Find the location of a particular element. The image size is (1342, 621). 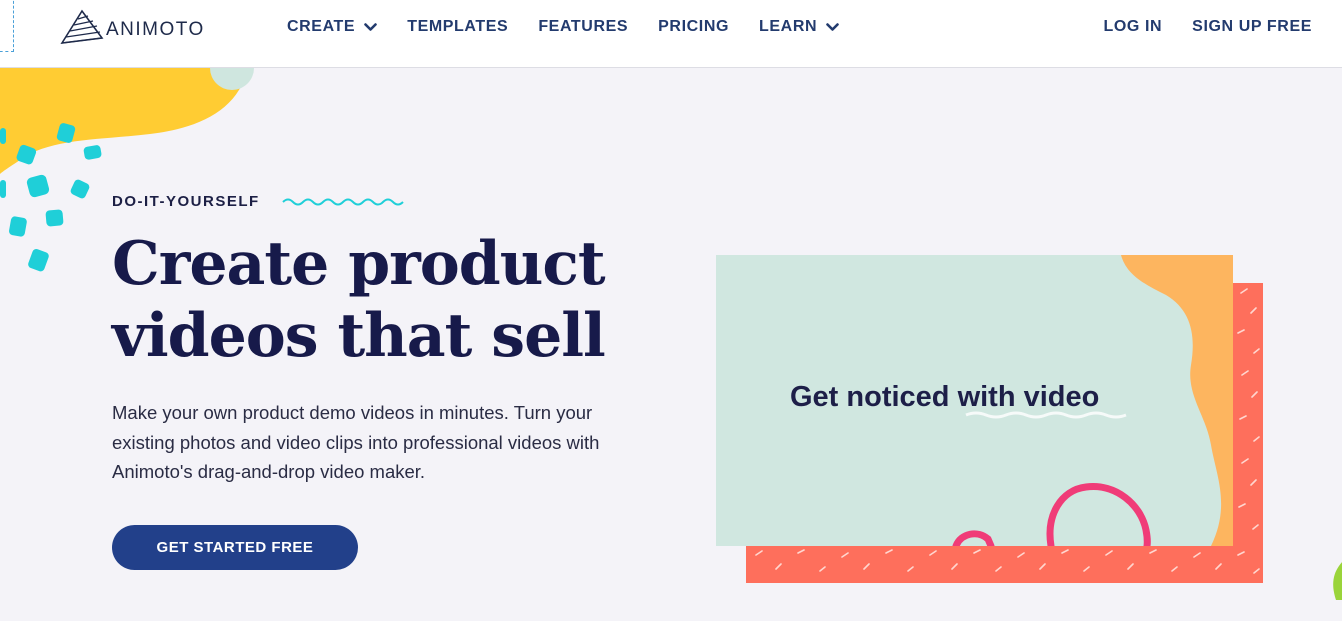

animoto-logo: ANIMOTO is located at coordinates (132, 27).